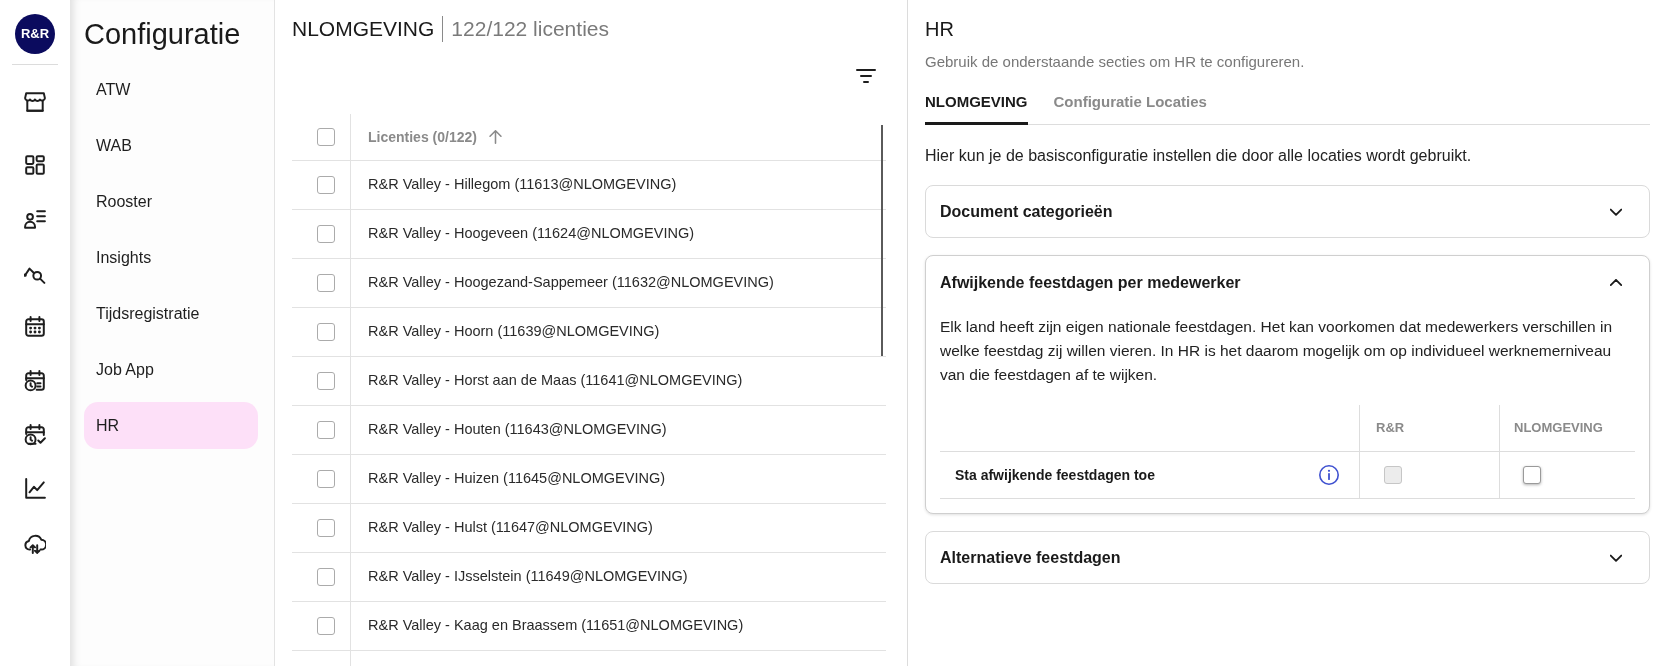  What do you see at coordinates (517, 430) in the screenshot?
I see `table-cell-text: R&R Valley - Houten (11643@NLOMGEVING)` at bounding box center [517, 430].